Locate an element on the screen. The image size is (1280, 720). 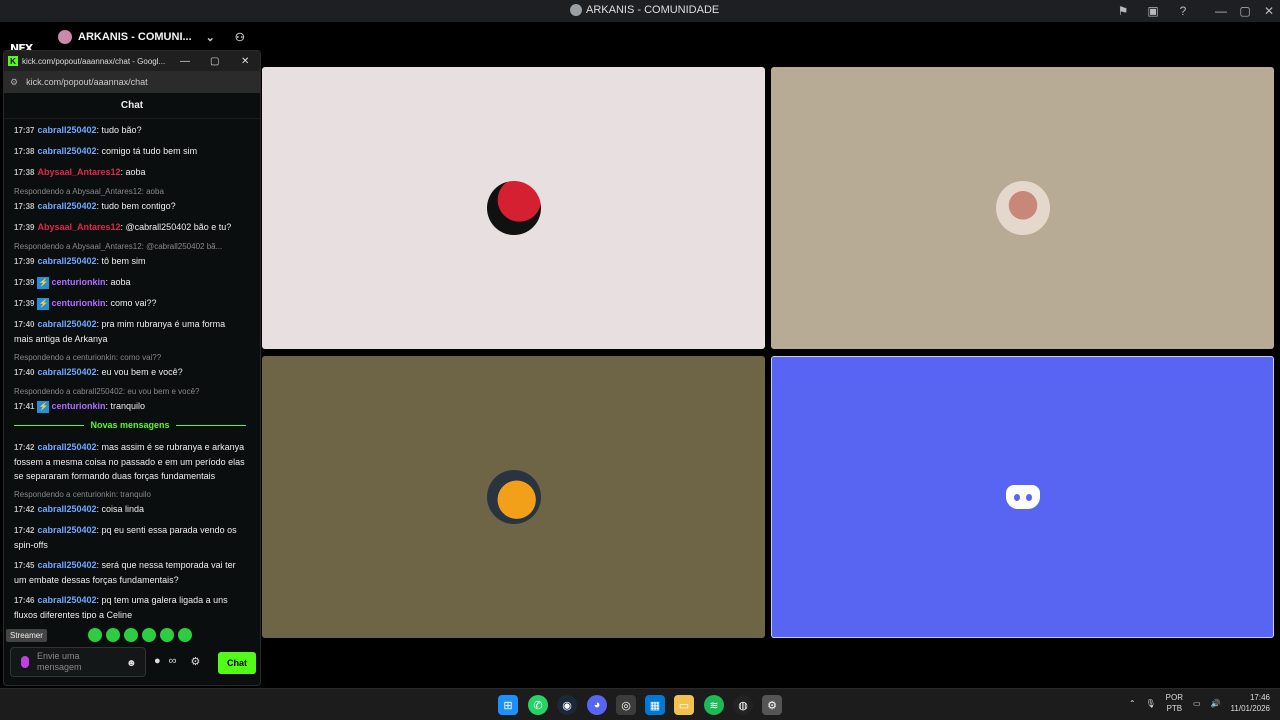
points-icon: ● is located at coordinates (157, 661).